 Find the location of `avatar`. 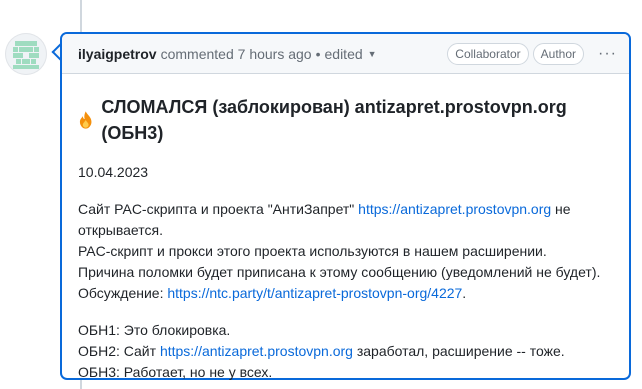

avatar is located at coordinates (26, 54).